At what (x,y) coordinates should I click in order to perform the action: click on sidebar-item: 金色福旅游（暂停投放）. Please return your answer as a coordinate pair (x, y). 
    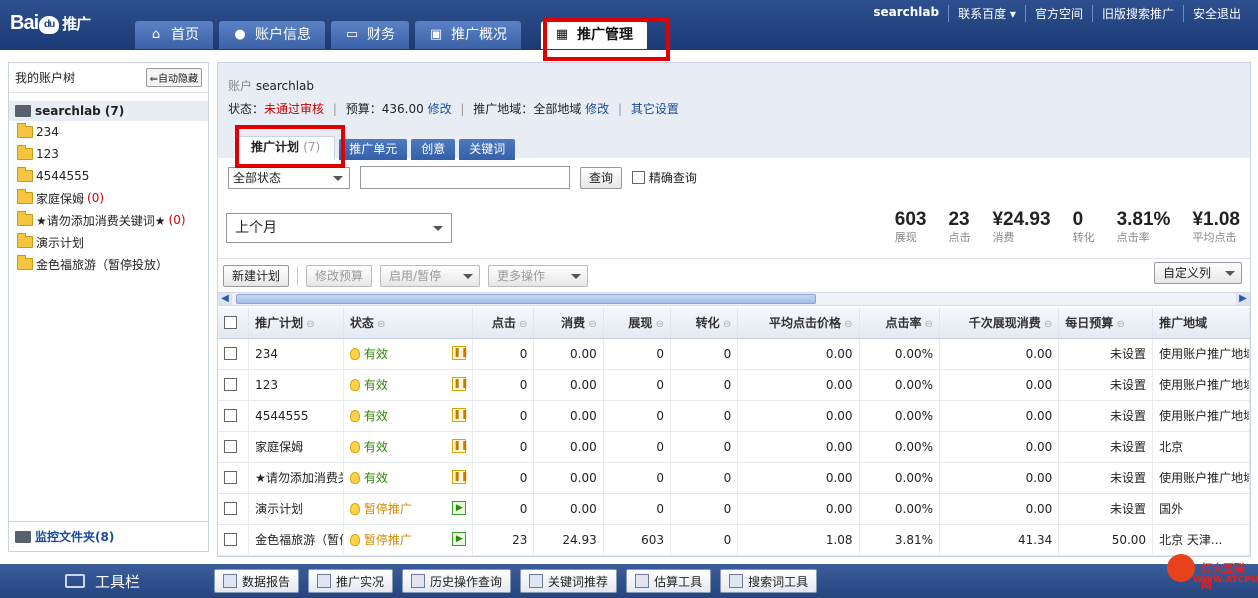
    Looking at the image, I should click on (108, 264).